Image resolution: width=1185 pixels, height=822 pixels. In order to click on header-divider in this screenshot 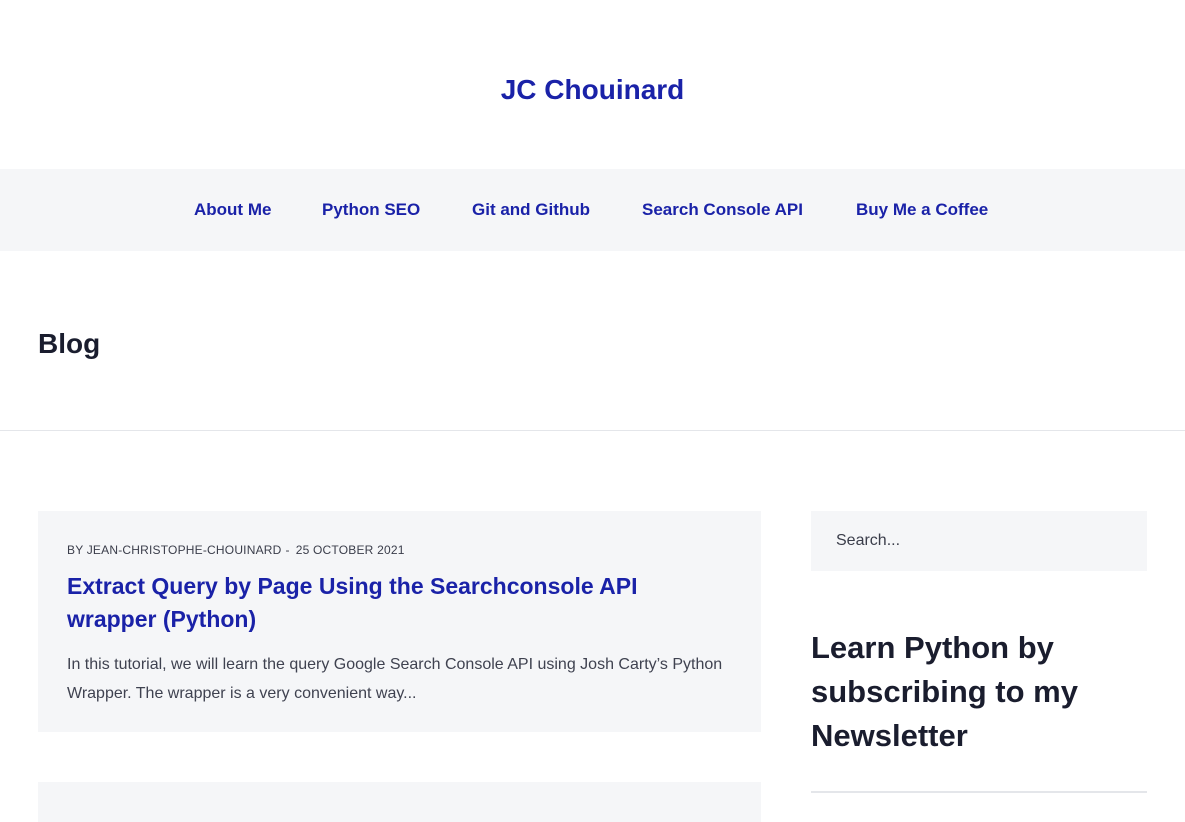, I will do `click(592, 430)`.